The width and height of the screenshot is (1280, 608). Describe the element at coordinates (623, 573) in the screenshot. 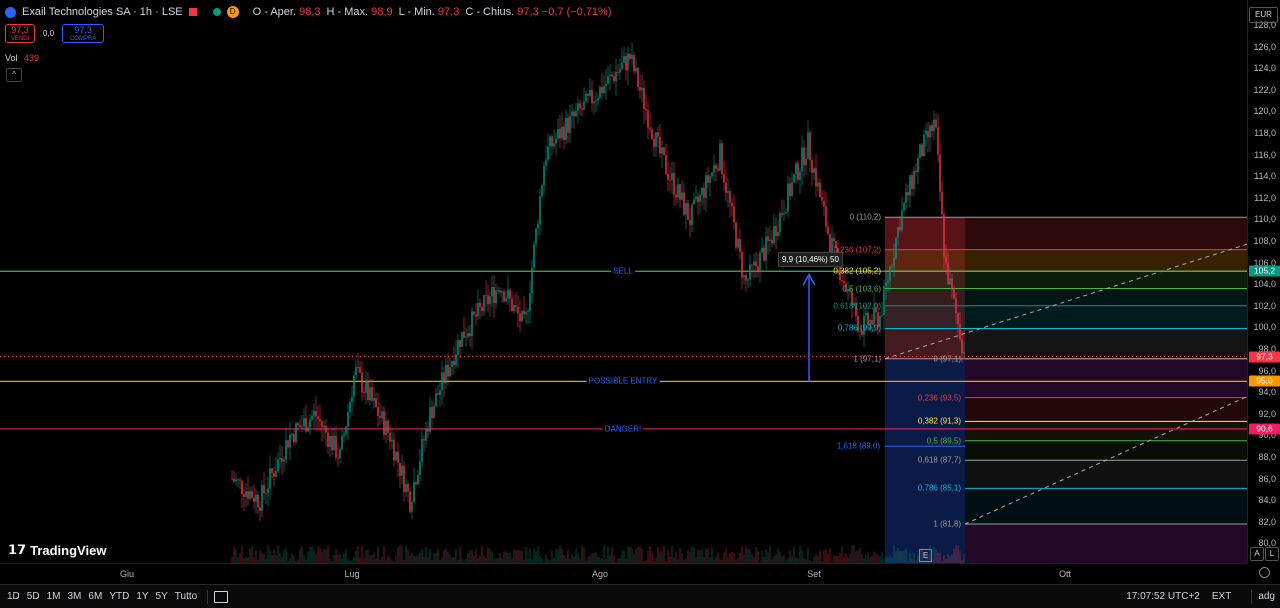

I see `time-axis: Giu Lug Ago Set Ott` at that location.